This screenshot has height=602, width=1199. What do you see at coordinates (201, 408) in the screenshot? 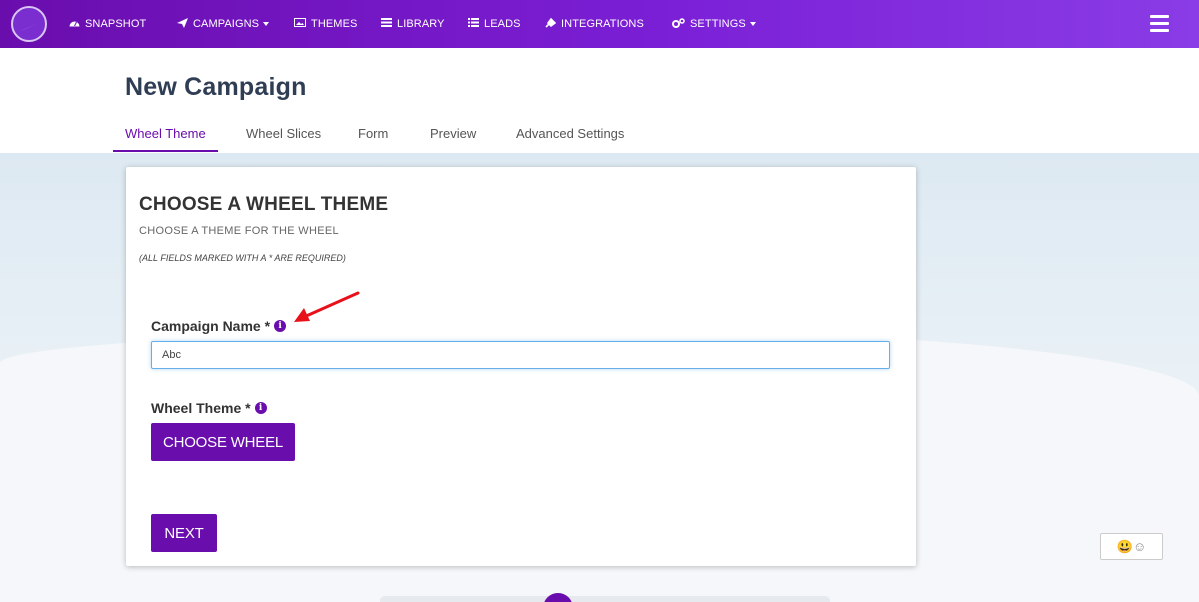
I see `wheel-theme-label-text: Wheel Theme *` at bounding box center [201, 408].